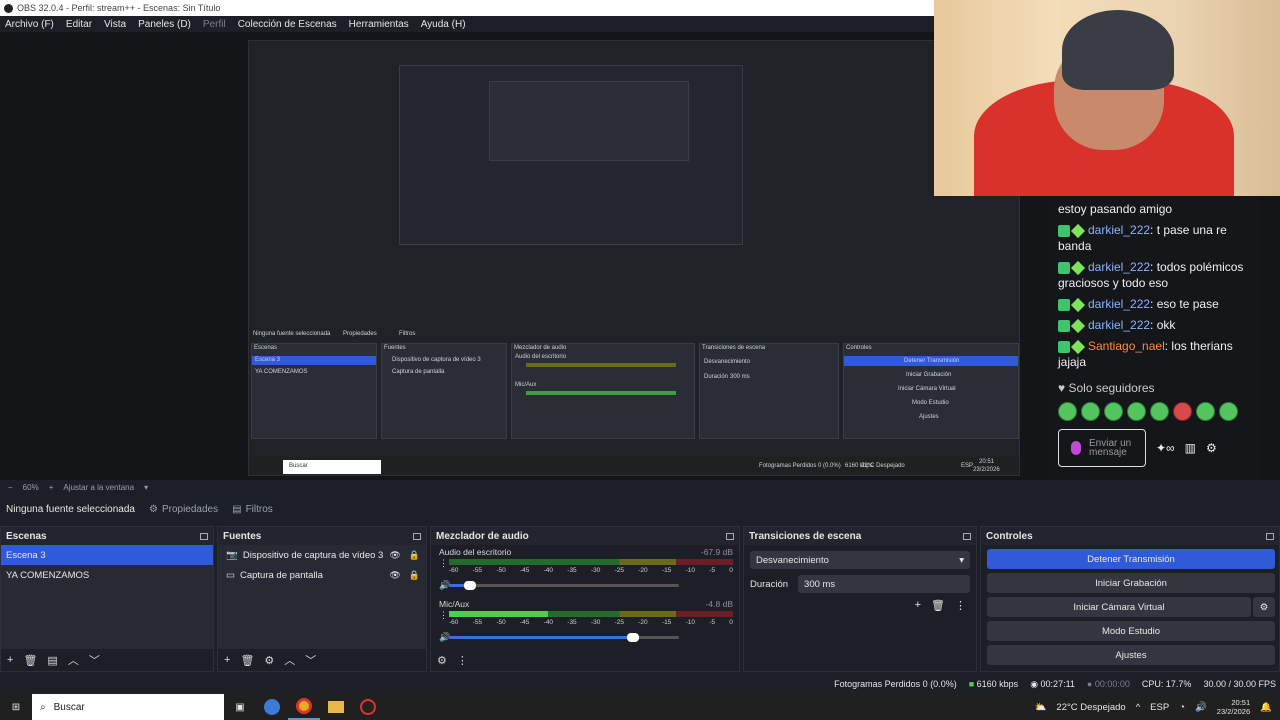  What do you see at coordinates (884, 584) in the screenshot?
I see `duration-input: 300 ms` at bounding box center [884, 584].